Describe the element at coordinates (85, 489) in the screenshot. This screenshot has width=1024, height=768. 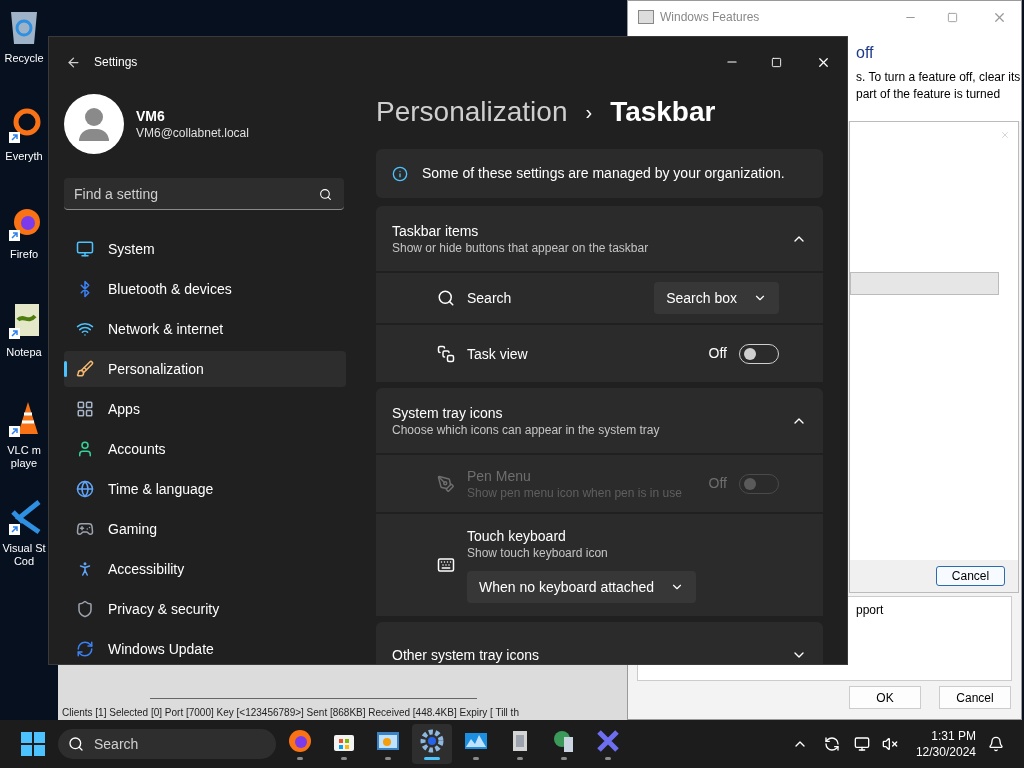
I see `globe-icon` at that location.